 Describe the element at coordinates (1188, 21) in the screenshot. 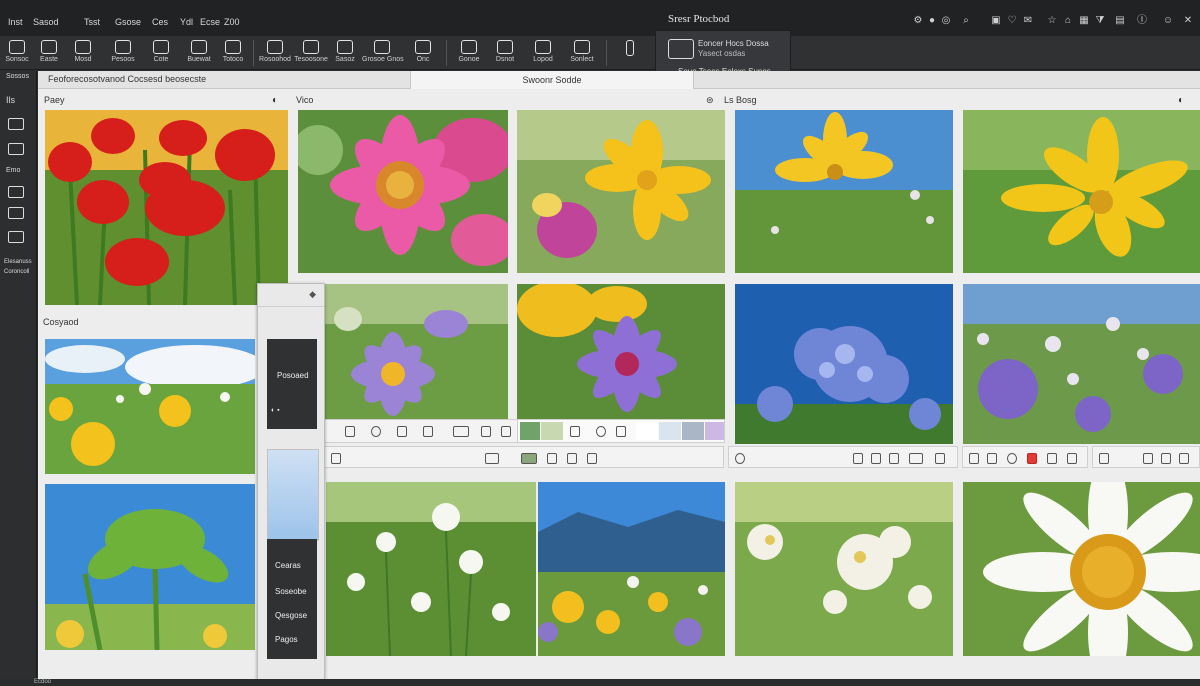

I see `close-icon: ✕` at that location.